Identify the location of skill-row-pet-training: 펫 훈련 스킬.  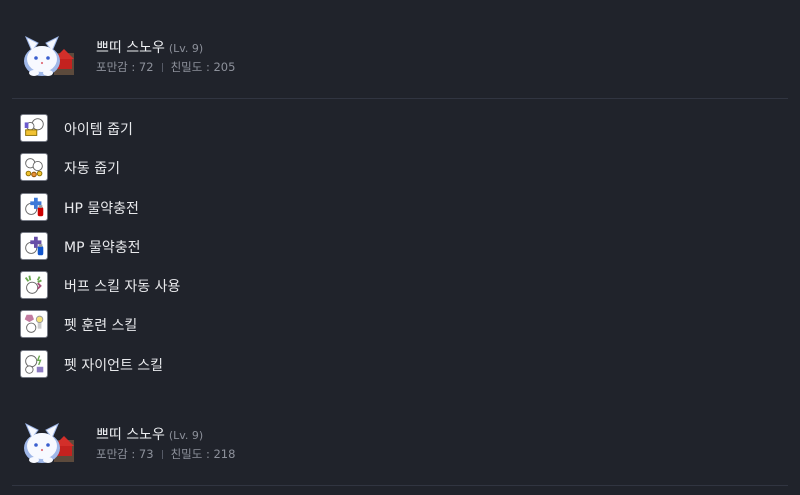
(400, 323).